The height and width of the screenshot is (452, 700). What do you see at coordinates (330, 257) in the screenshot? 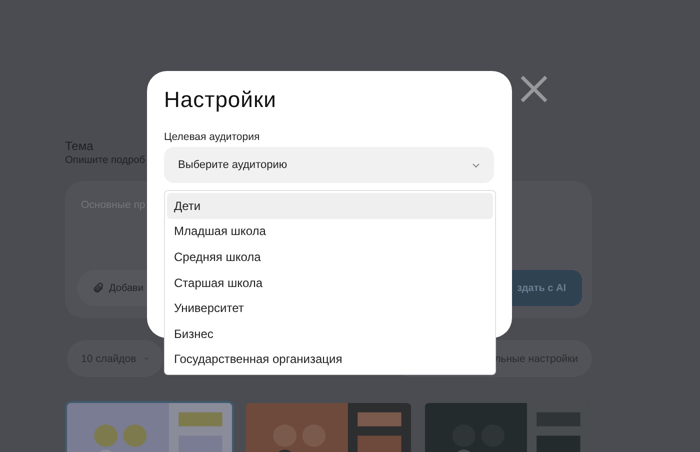
I see `dropdown-option: Средняя школа` at bounding box center [330, 257].